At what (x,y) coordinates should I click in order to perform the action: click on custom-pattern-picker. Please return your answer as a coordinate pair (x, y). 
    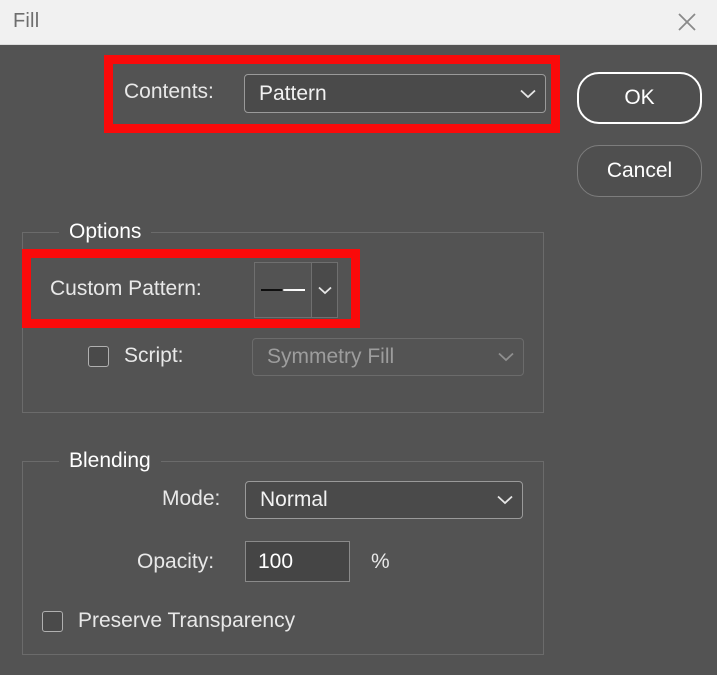
    Looking at the image, I should click on (296, 290).